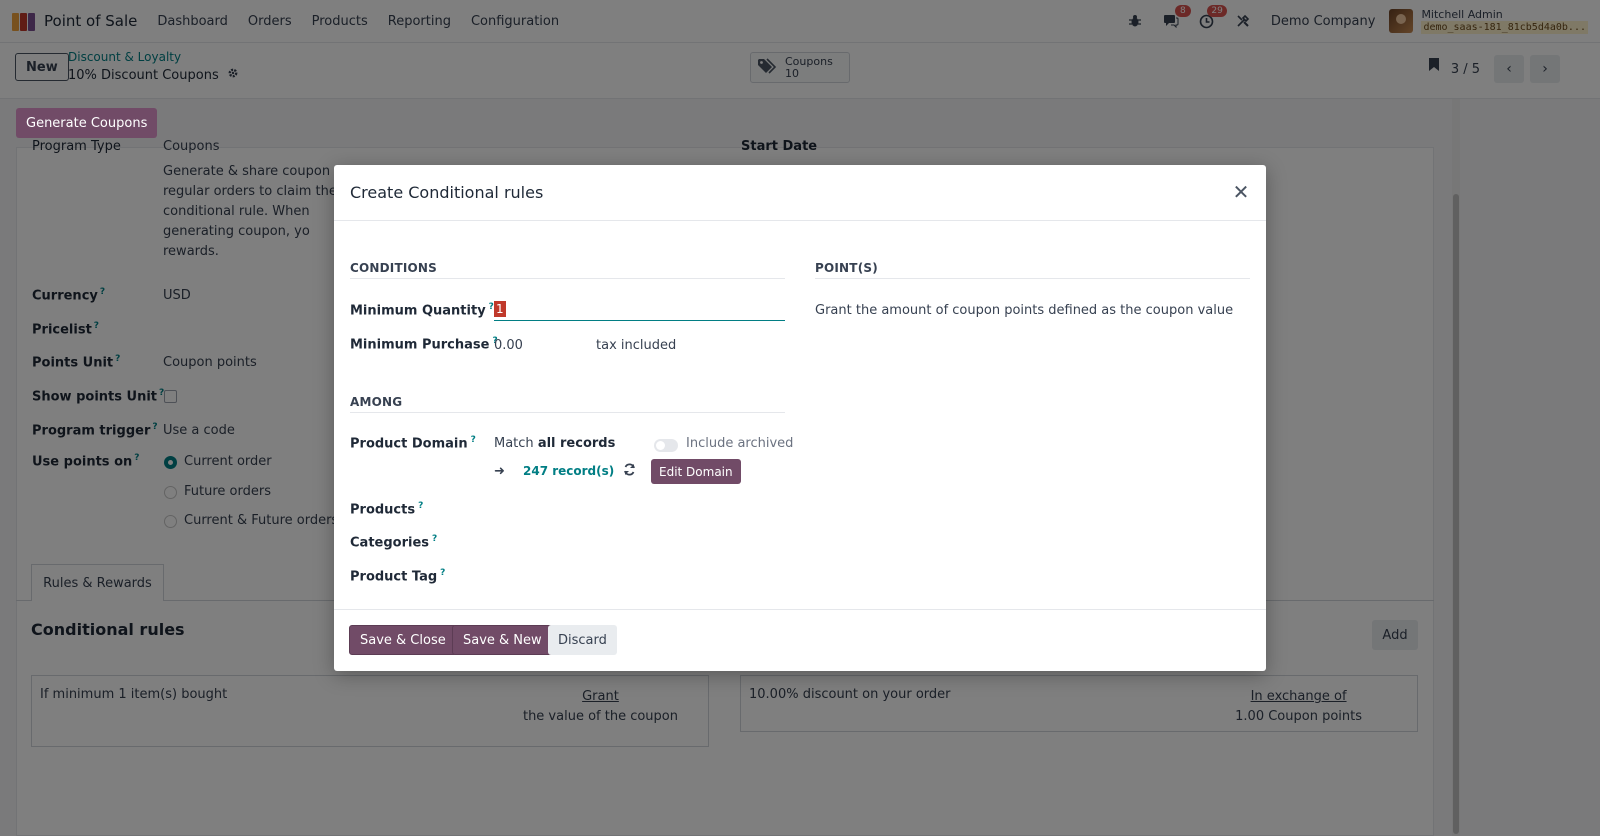 This screenshot has height=836, width=1600. Describe the element at coordinates (422, 310) in the screenshot. I see `min-qty-label: Minimum Quantity?` at that location.